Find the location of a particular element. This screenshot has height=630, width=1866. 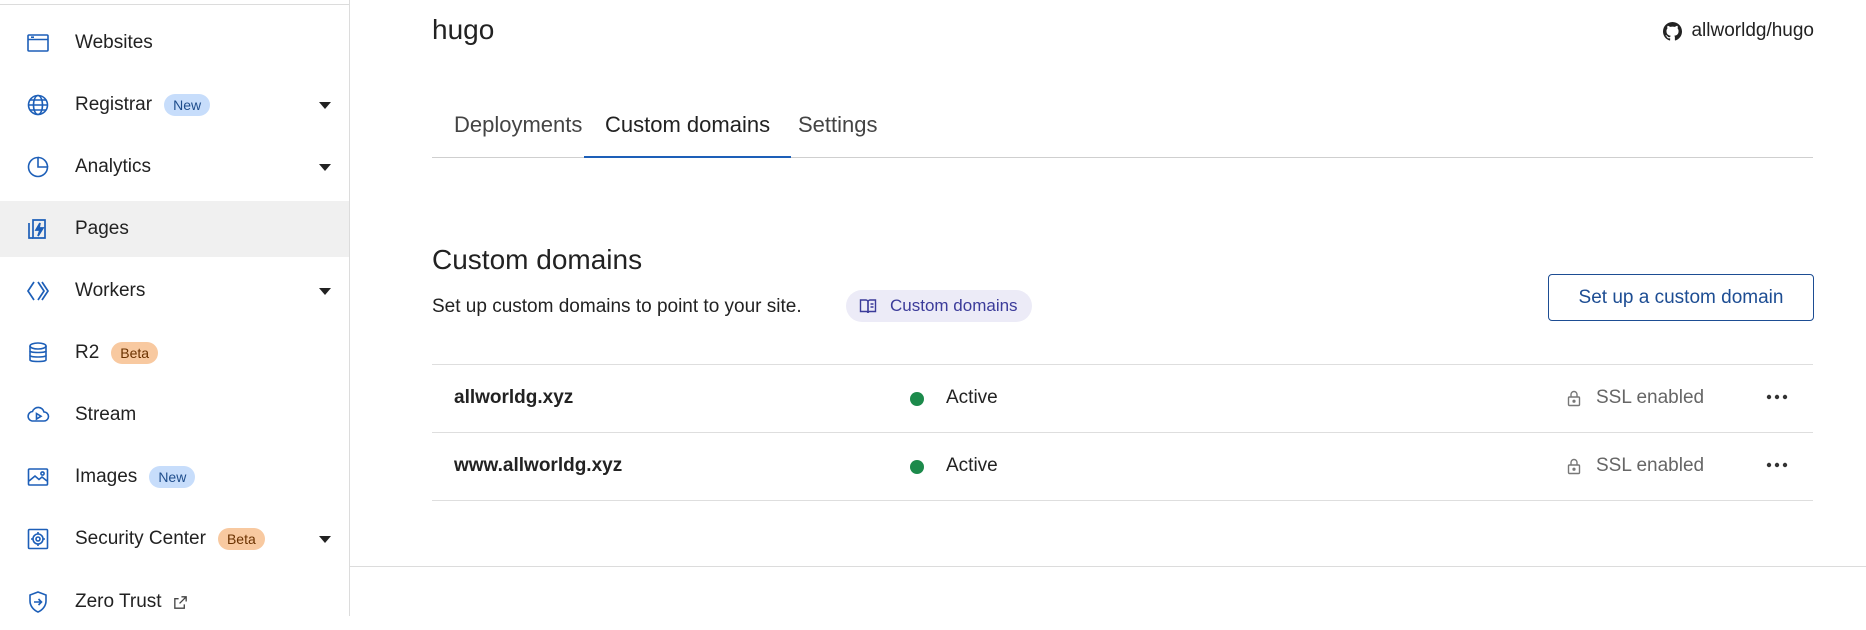

docs-link-label: Custom domains is located at coordinates (954, 305).